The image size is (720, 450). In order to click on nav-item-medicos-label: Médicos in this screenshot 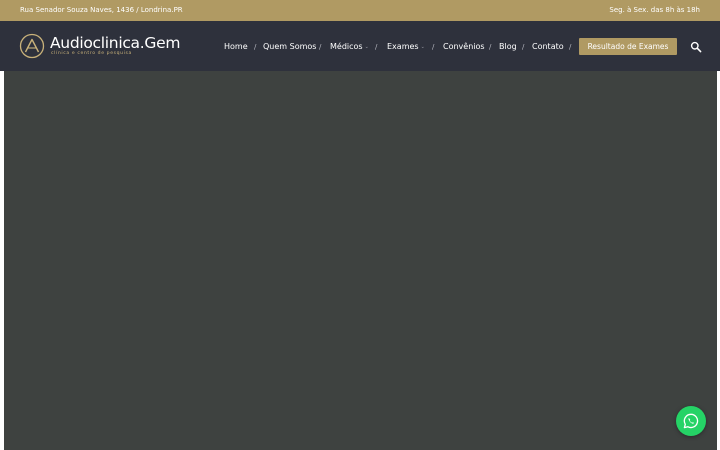, I will do `click(346, 46)`.